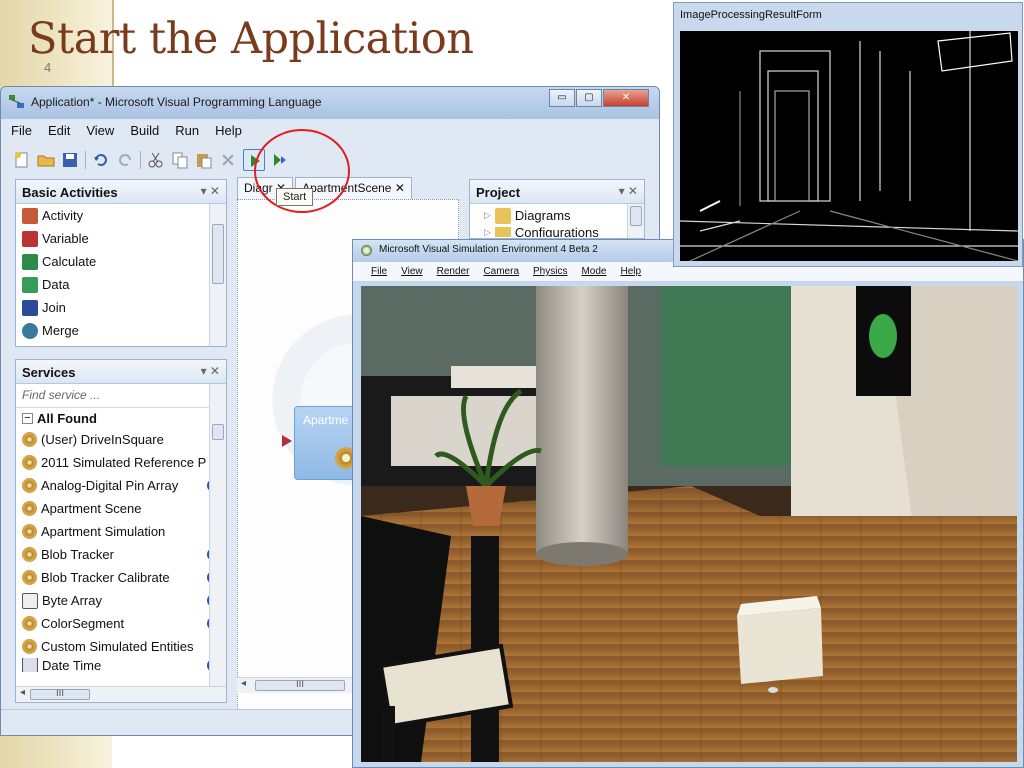 The height and width of the screenshot is (768, 1024). Describe the element at coordinates (67, 418) in the screenshot. I see `group-label: All Found` at that location.